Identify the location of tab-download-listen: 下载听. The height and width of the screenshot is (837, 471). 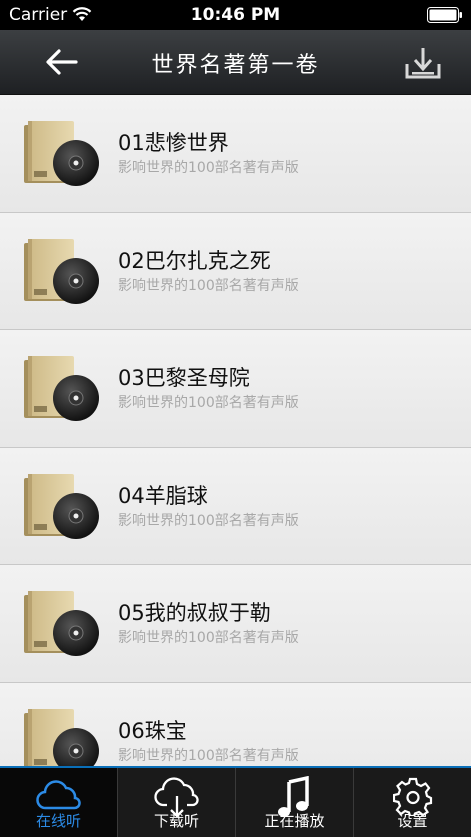
(177, 802).